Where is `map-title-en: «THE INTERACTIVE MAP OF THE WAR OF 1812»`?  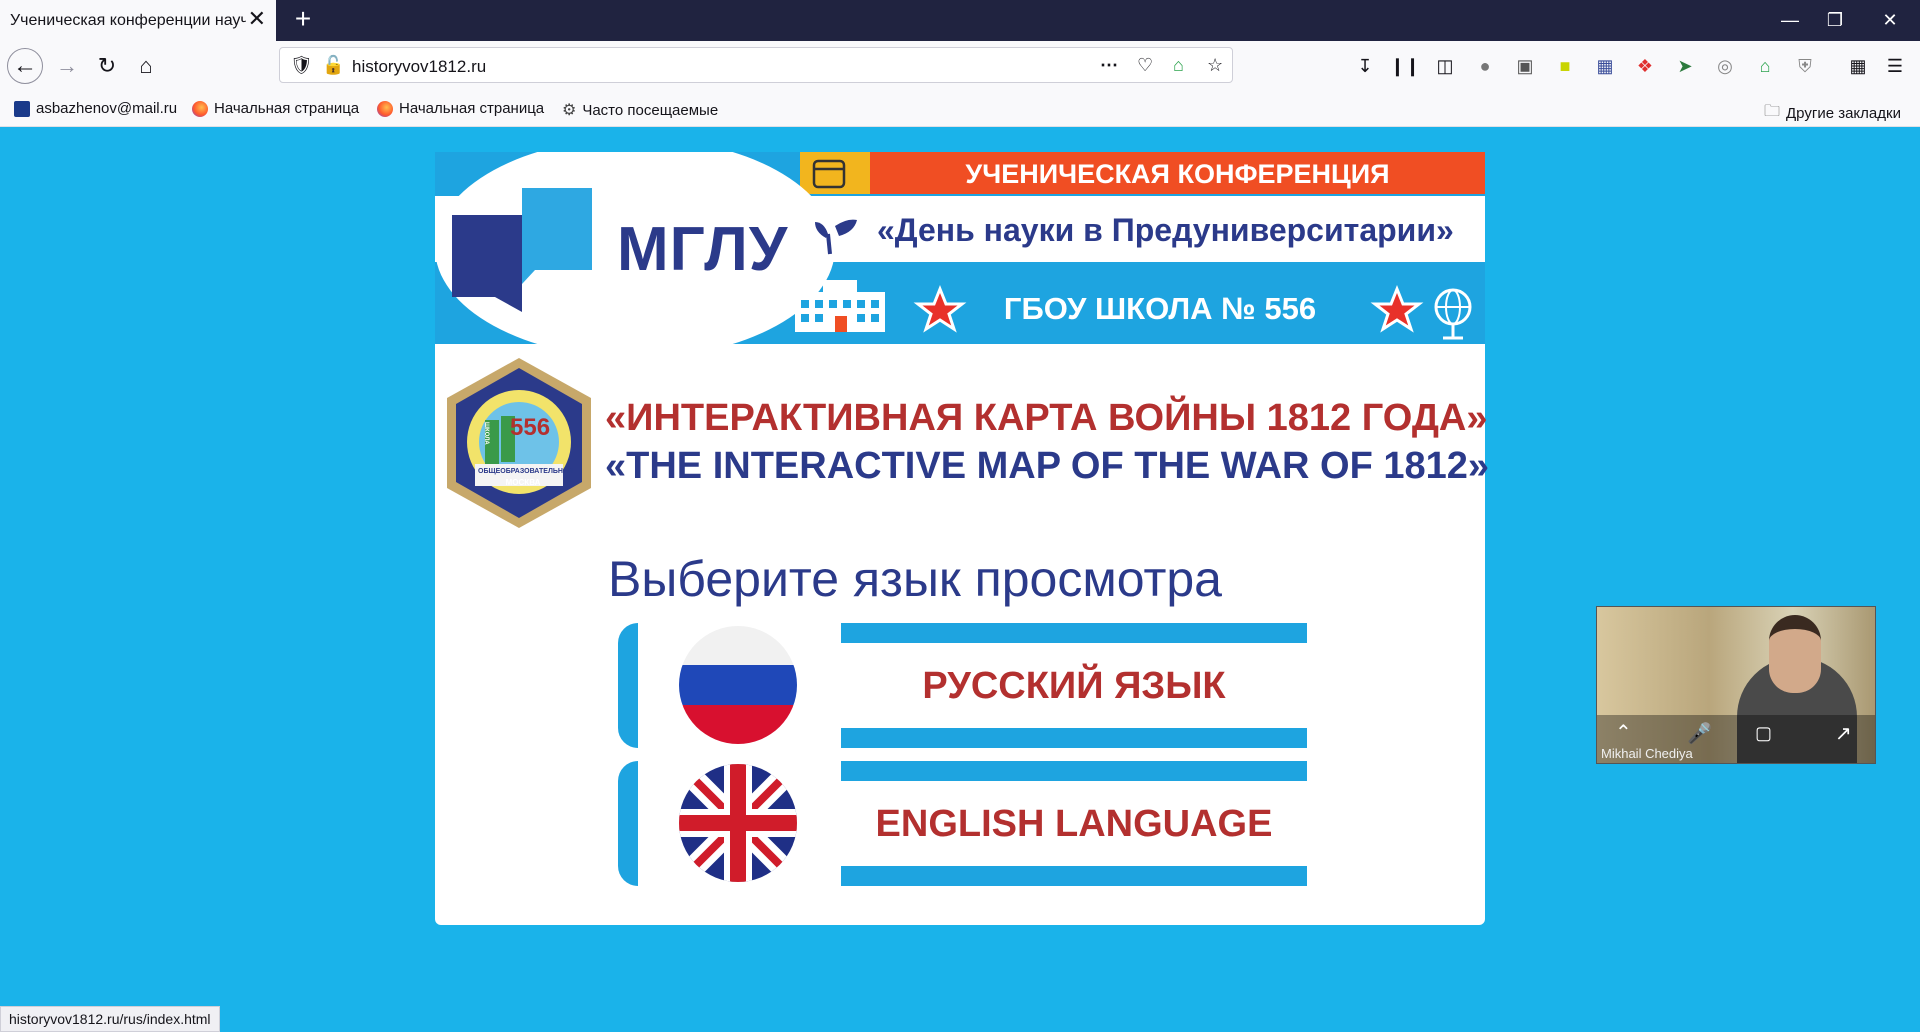 map-title-en: «THE INTERACTIVE MAP OF THE WAR OF 1812» is located at coordinates (1047, 466).